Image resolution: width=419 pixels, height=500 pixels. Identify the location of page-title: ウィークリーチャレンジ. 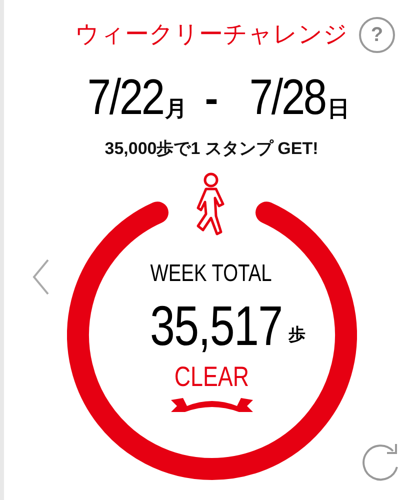
(211, 35).